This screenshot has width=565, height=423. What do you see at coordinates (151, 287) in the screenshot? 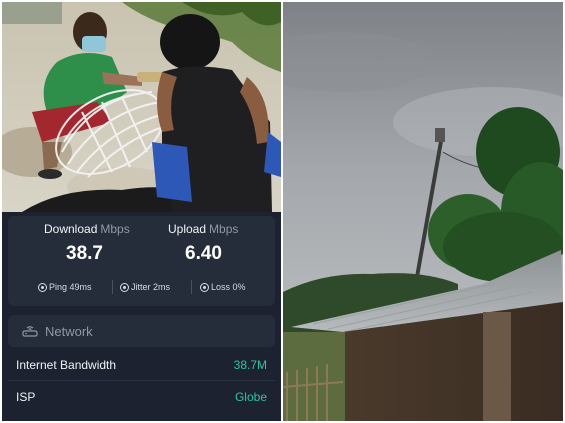
I see `jitter-text: Jitter 2ms` at bounding box center [151, 287].